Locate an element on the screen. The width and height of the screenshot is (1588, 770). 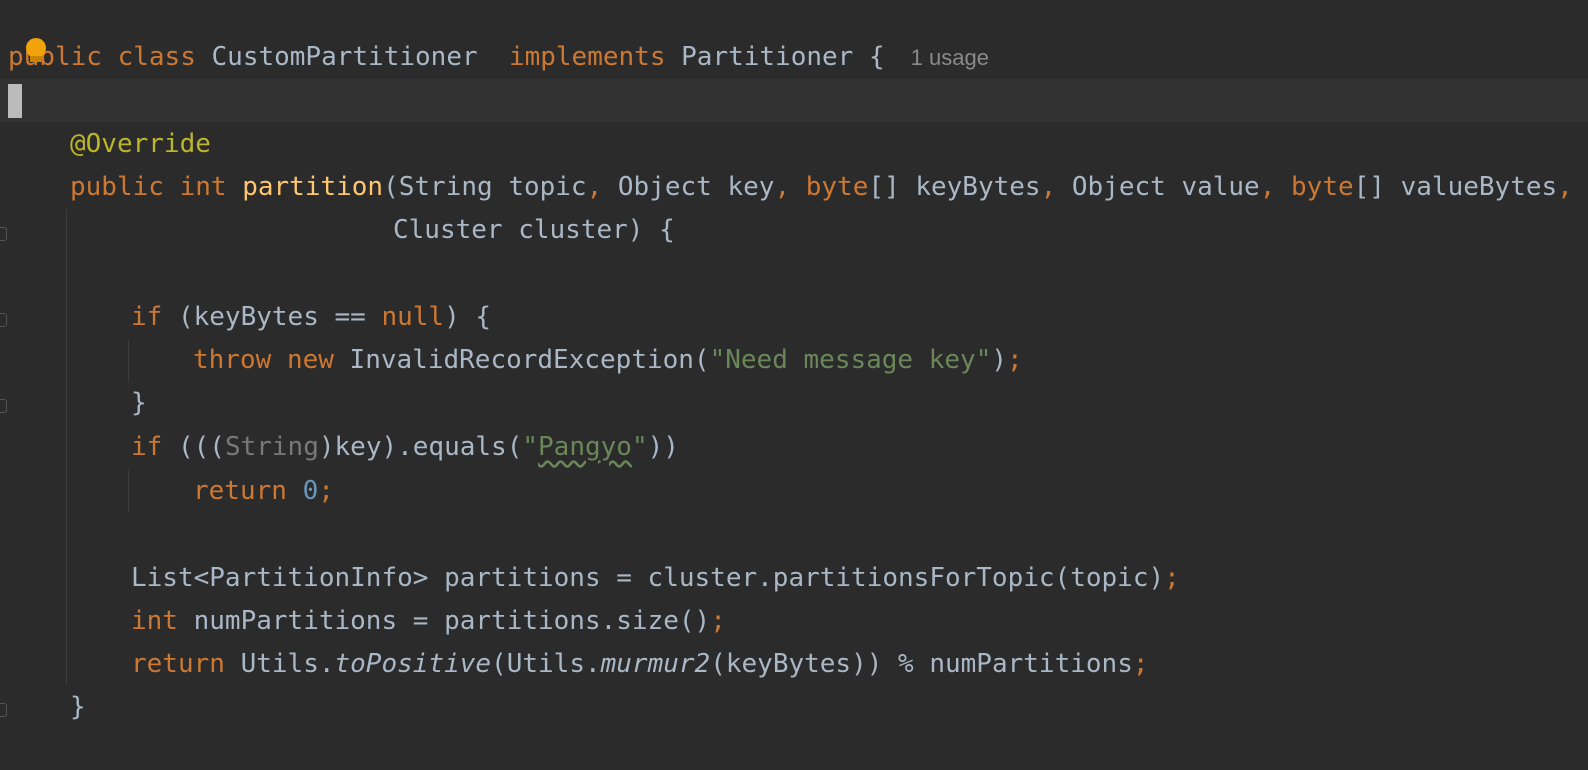
code-line-close-brace: } is located at coordinates (859, 403).